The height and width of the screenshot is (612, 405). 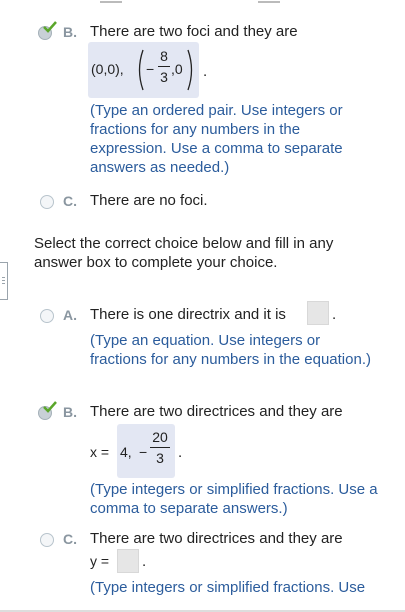 I want to click on directrix-c-text: There are two directrices and they are, so click(x=216, y=538).